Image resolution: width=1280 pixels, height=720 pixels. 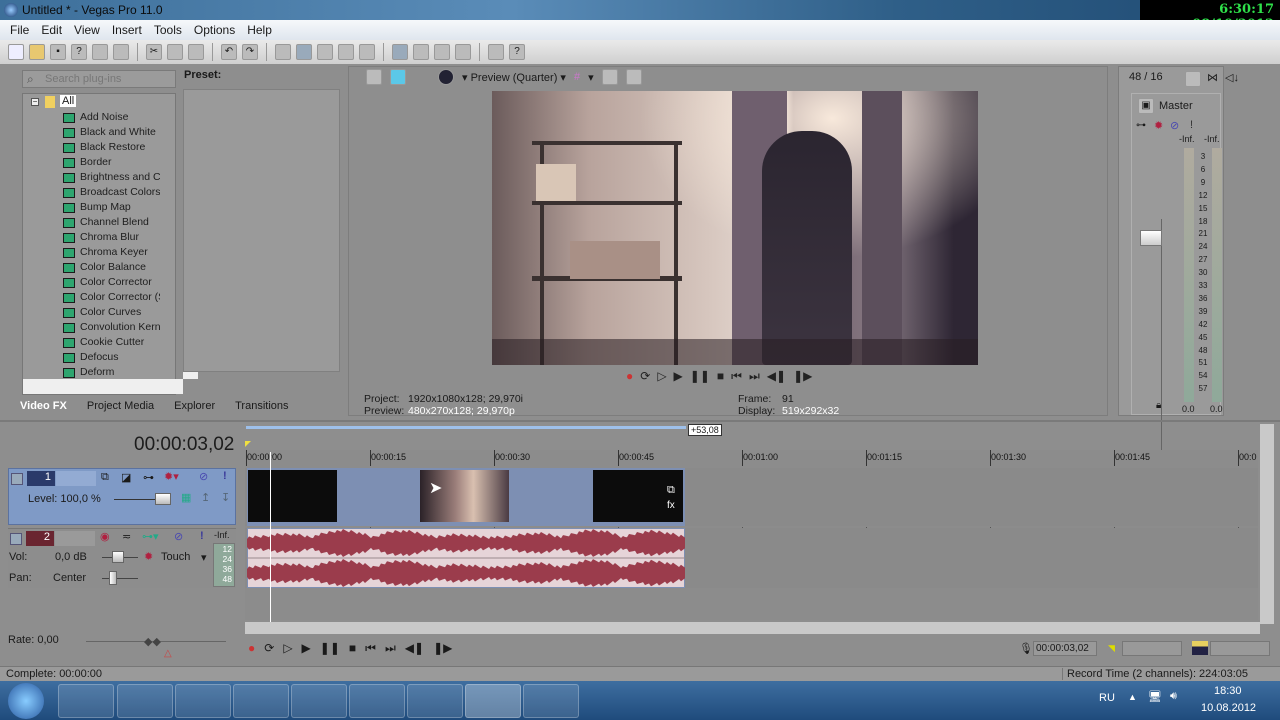 What do you see at coordinates (120, 578) in the screenshot?
I see `pan-slider` at bounding box center [120, 578].